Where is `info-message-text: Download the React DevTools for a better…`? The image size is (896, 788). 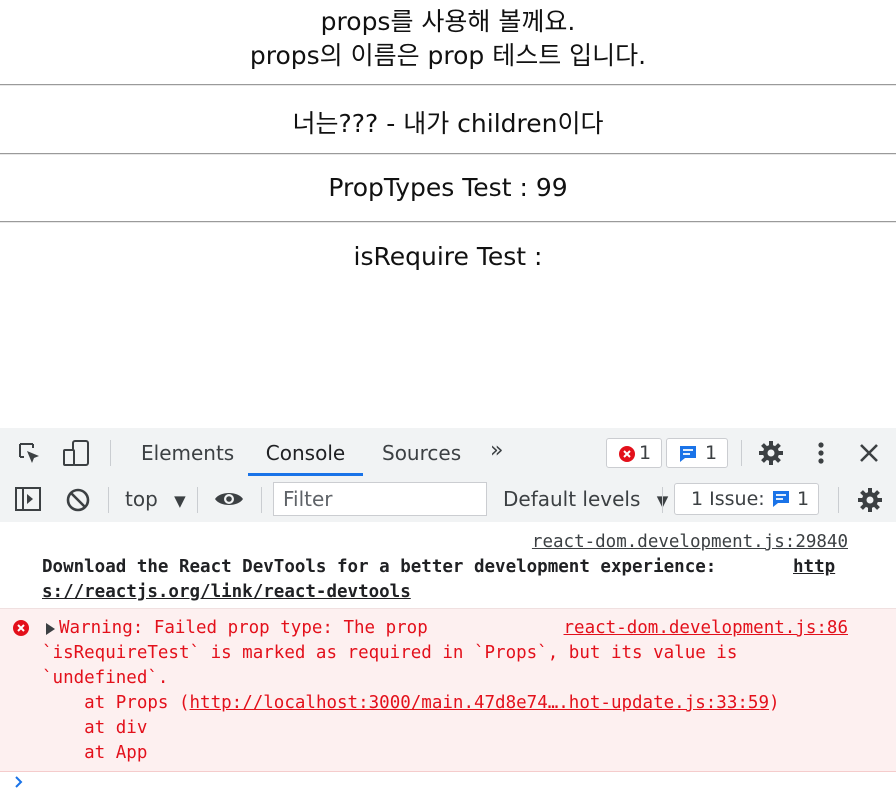
info-message-text: Download the React DevTools for a better… is located at coordinates (384, 567).